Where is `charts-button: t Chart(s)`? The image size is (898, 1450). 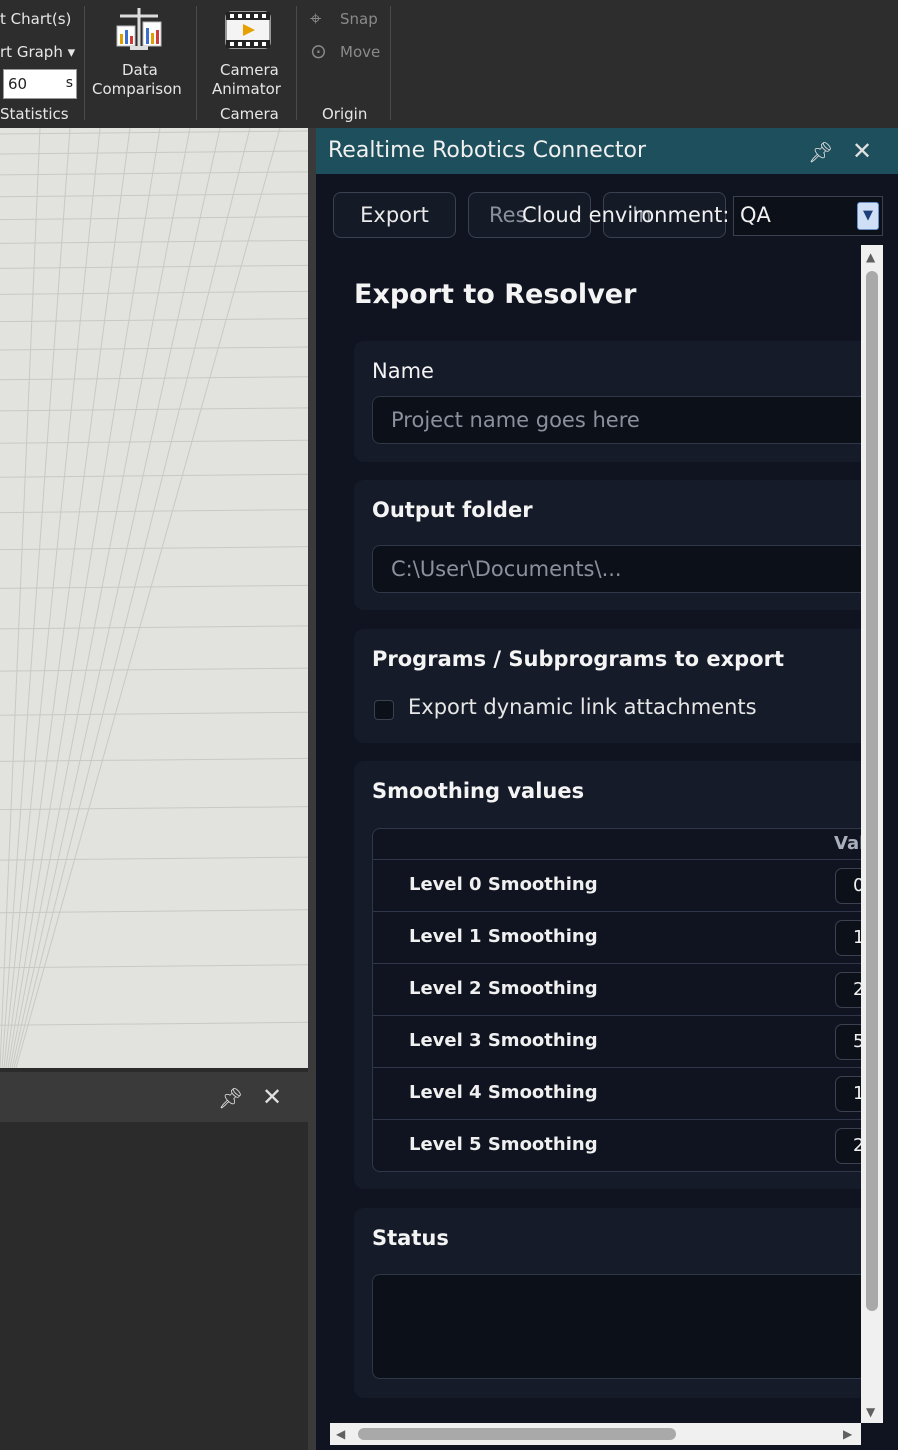 charts-button: t Chart(s) is located at coordinates (35, 19).